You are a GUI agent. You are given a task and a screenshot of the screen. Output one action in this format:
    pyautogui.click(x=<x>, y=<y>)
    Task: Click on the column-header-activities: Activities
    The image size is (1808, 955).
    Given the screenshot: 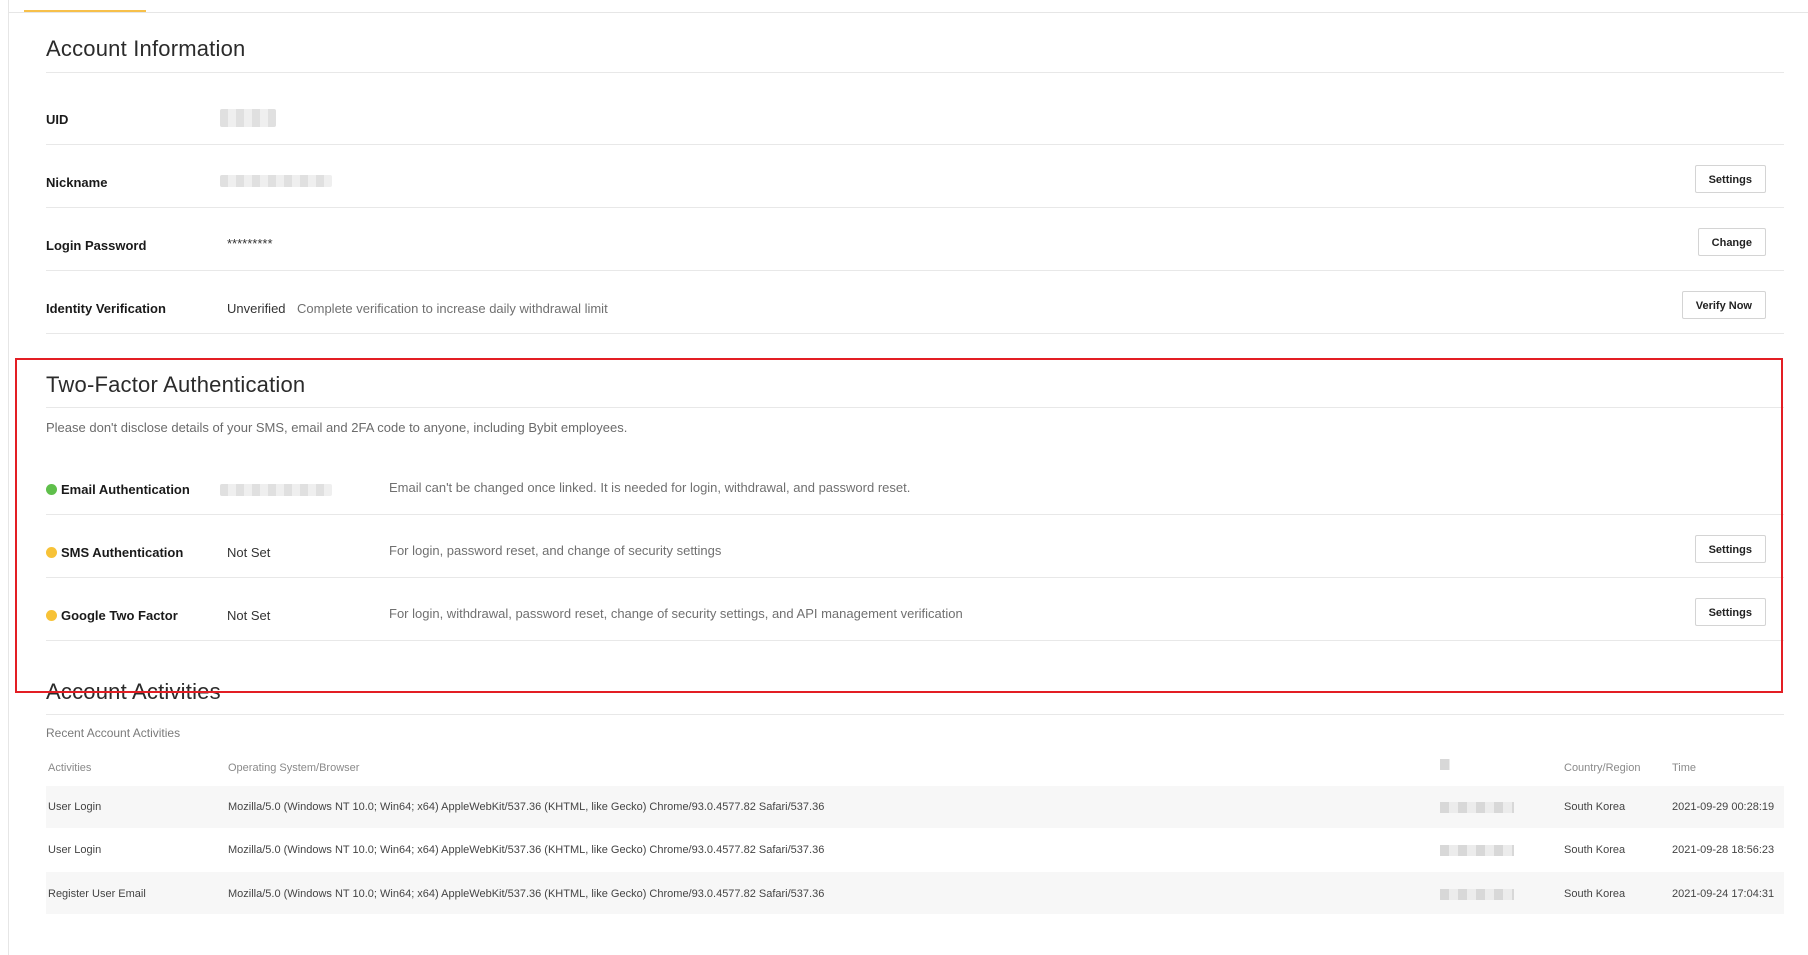 What is the action you would take?
    pyautogui.click(x=70, y=768)
    